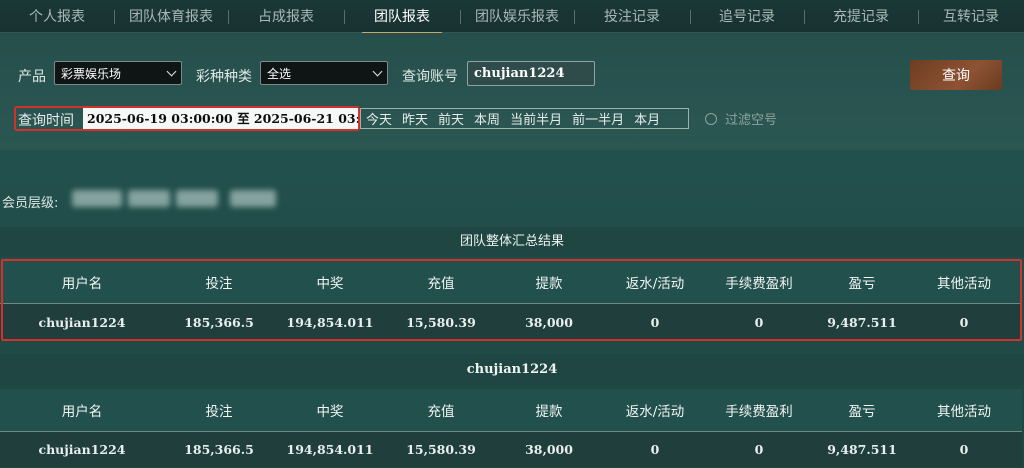 The image size is (1024, 468). What do you see at coordinates (512, 370) in the screenshot?
I see `user-section-title: chujian1224` at bounding box center [512, 370].